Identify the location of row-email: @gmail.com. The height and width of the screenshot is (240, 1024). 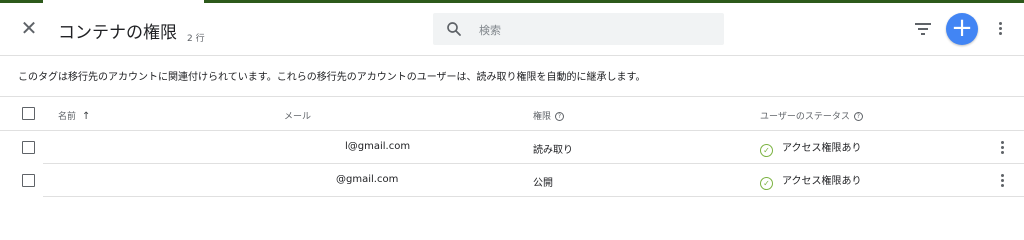
(367, 179).